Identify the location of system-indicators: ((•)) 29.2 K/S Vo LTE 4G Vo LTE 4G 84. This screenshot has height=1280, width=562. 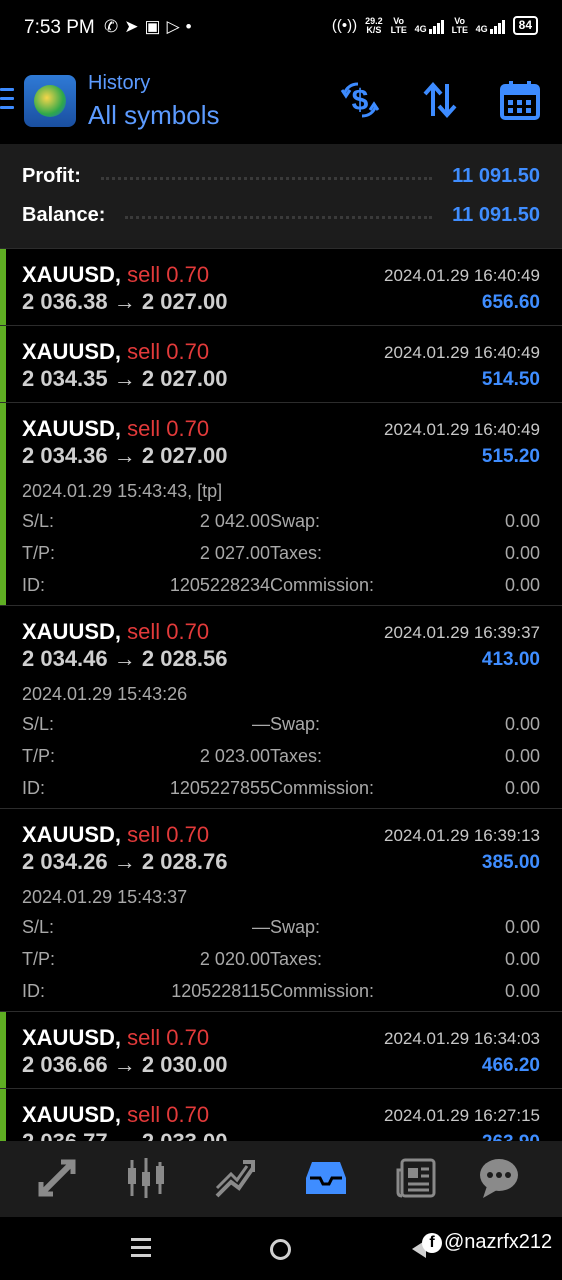
(435, 25).